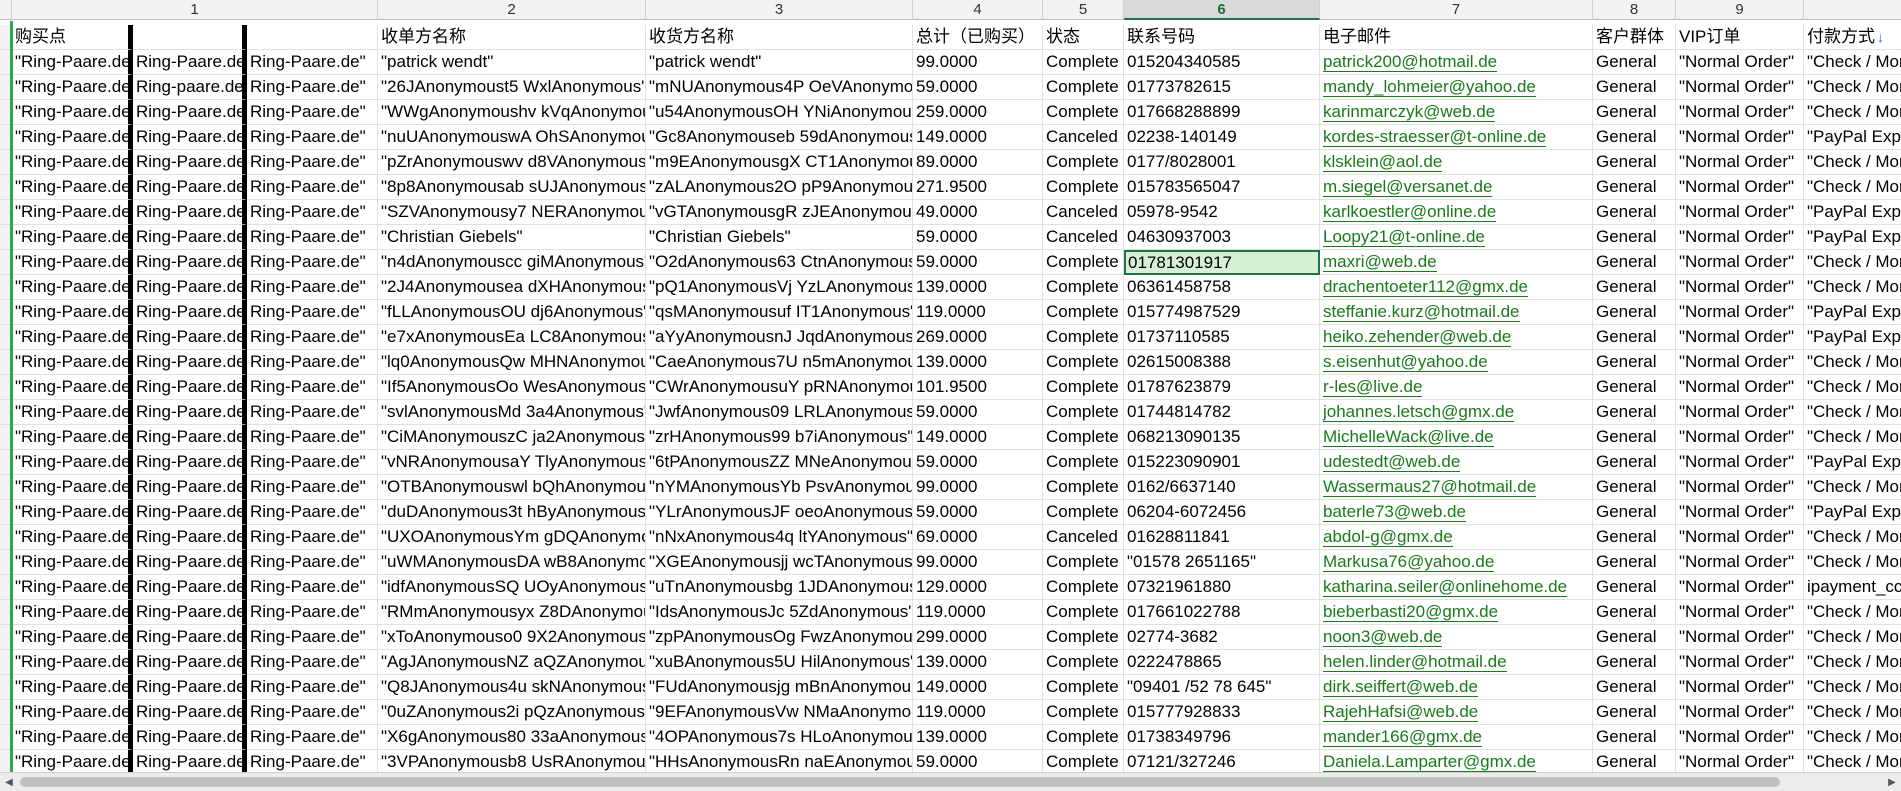 The height and width of the screenshot is (791, 1901). Describe the element at coordinates (779, 262) in the screenshot. I see `table-cell: "O2dAnonymous63 CtnAnonymous"` at that location.